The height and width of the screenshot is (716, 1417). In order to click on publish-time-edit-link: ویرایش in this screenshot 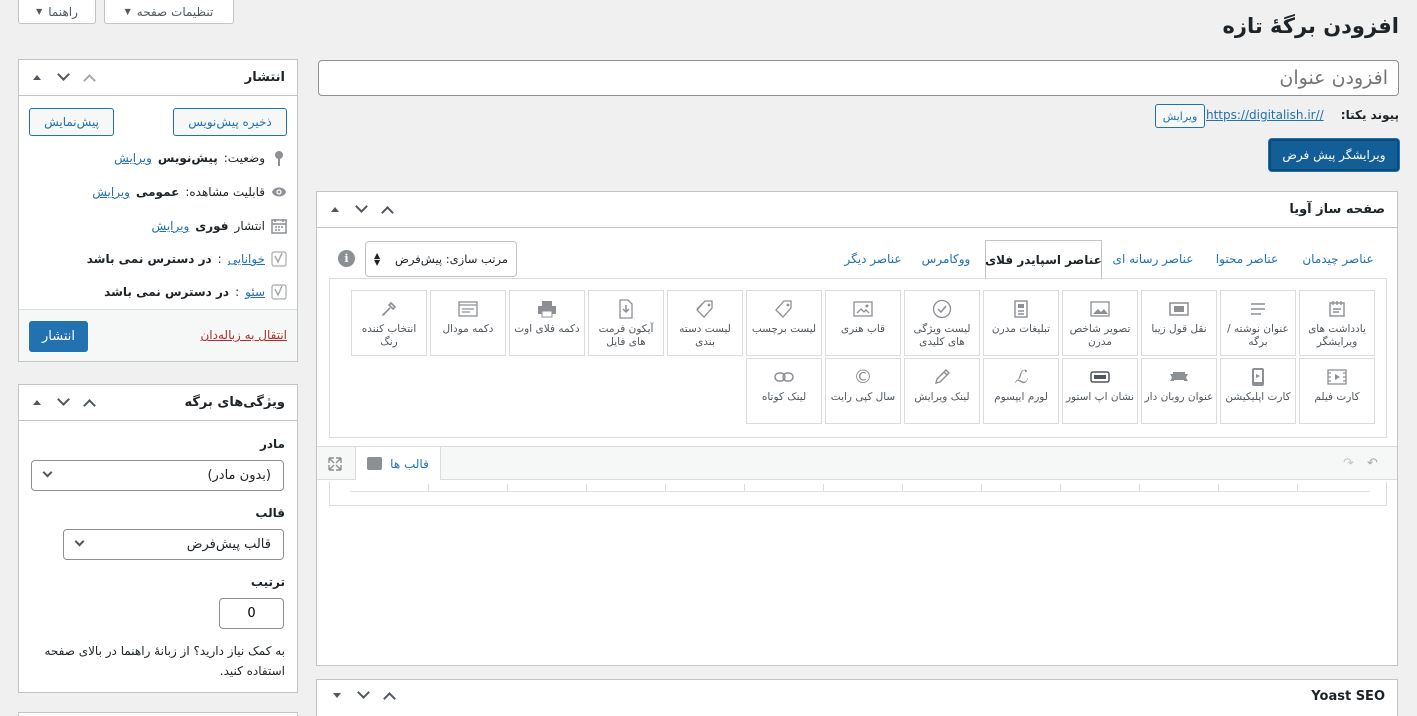, I will do `click(171, 226)`.